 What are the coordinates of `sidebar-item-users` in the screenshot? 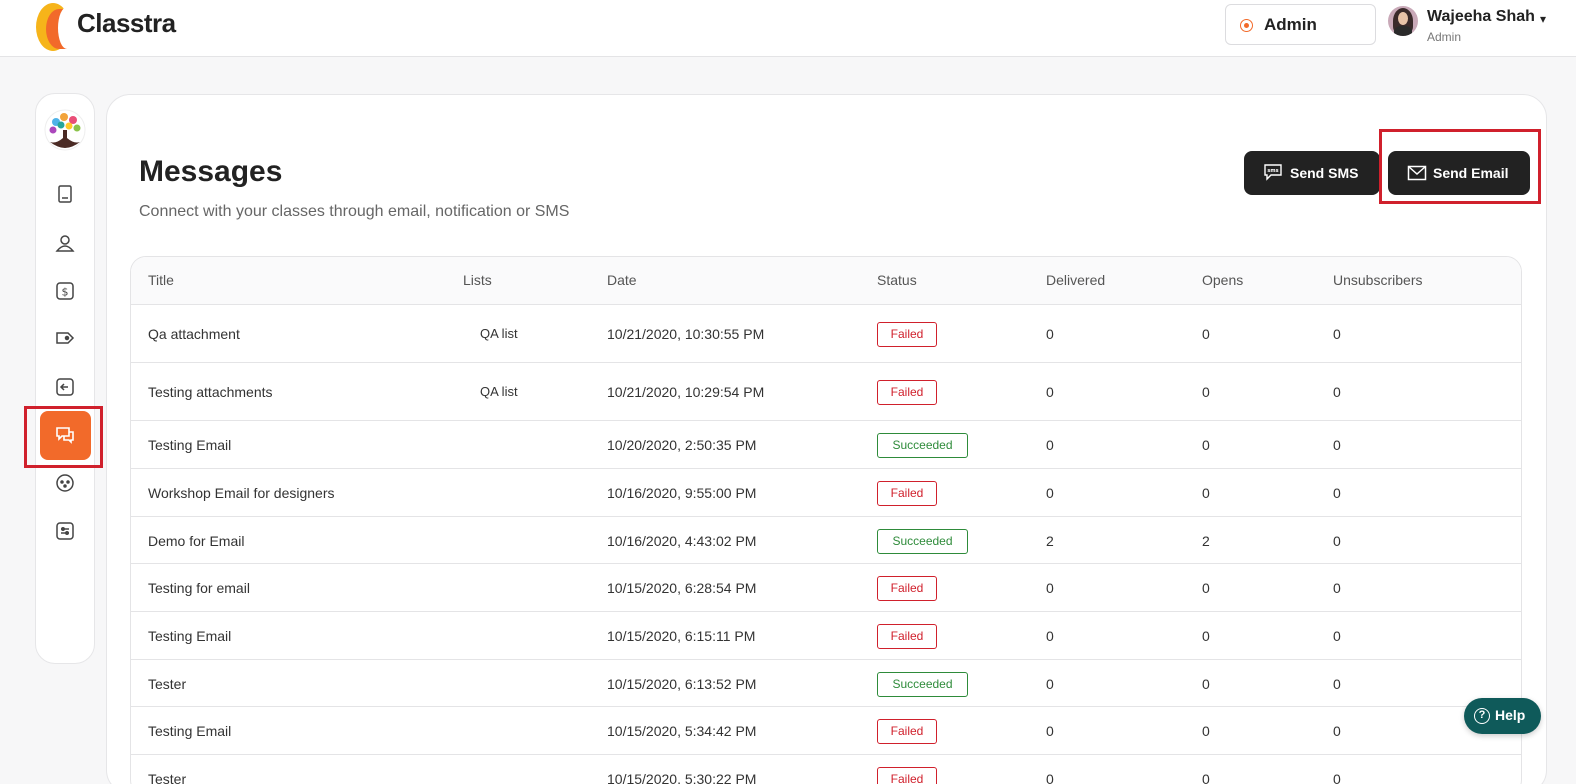 It's located at (65, 243).